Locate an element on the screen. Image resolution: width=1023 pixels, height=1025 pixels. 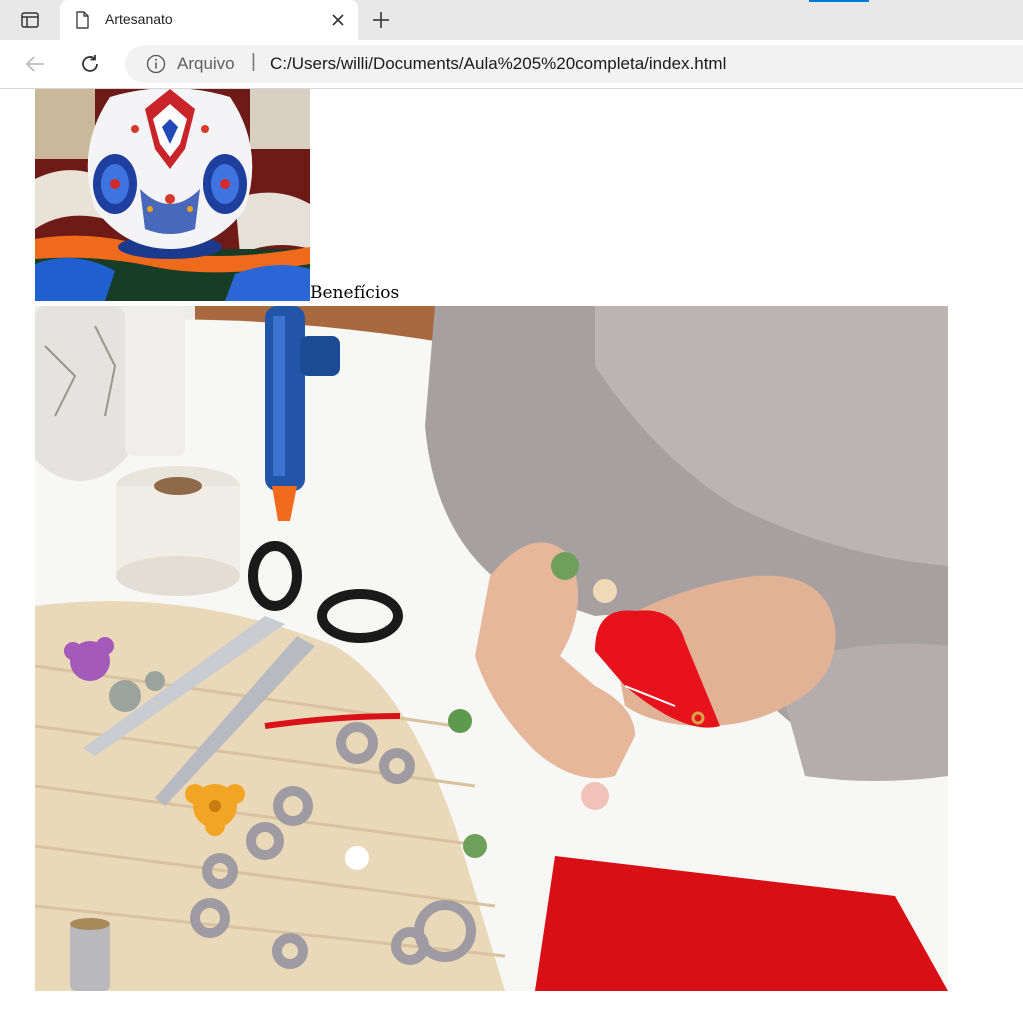
reload-button is located at coordinates (90, 64).